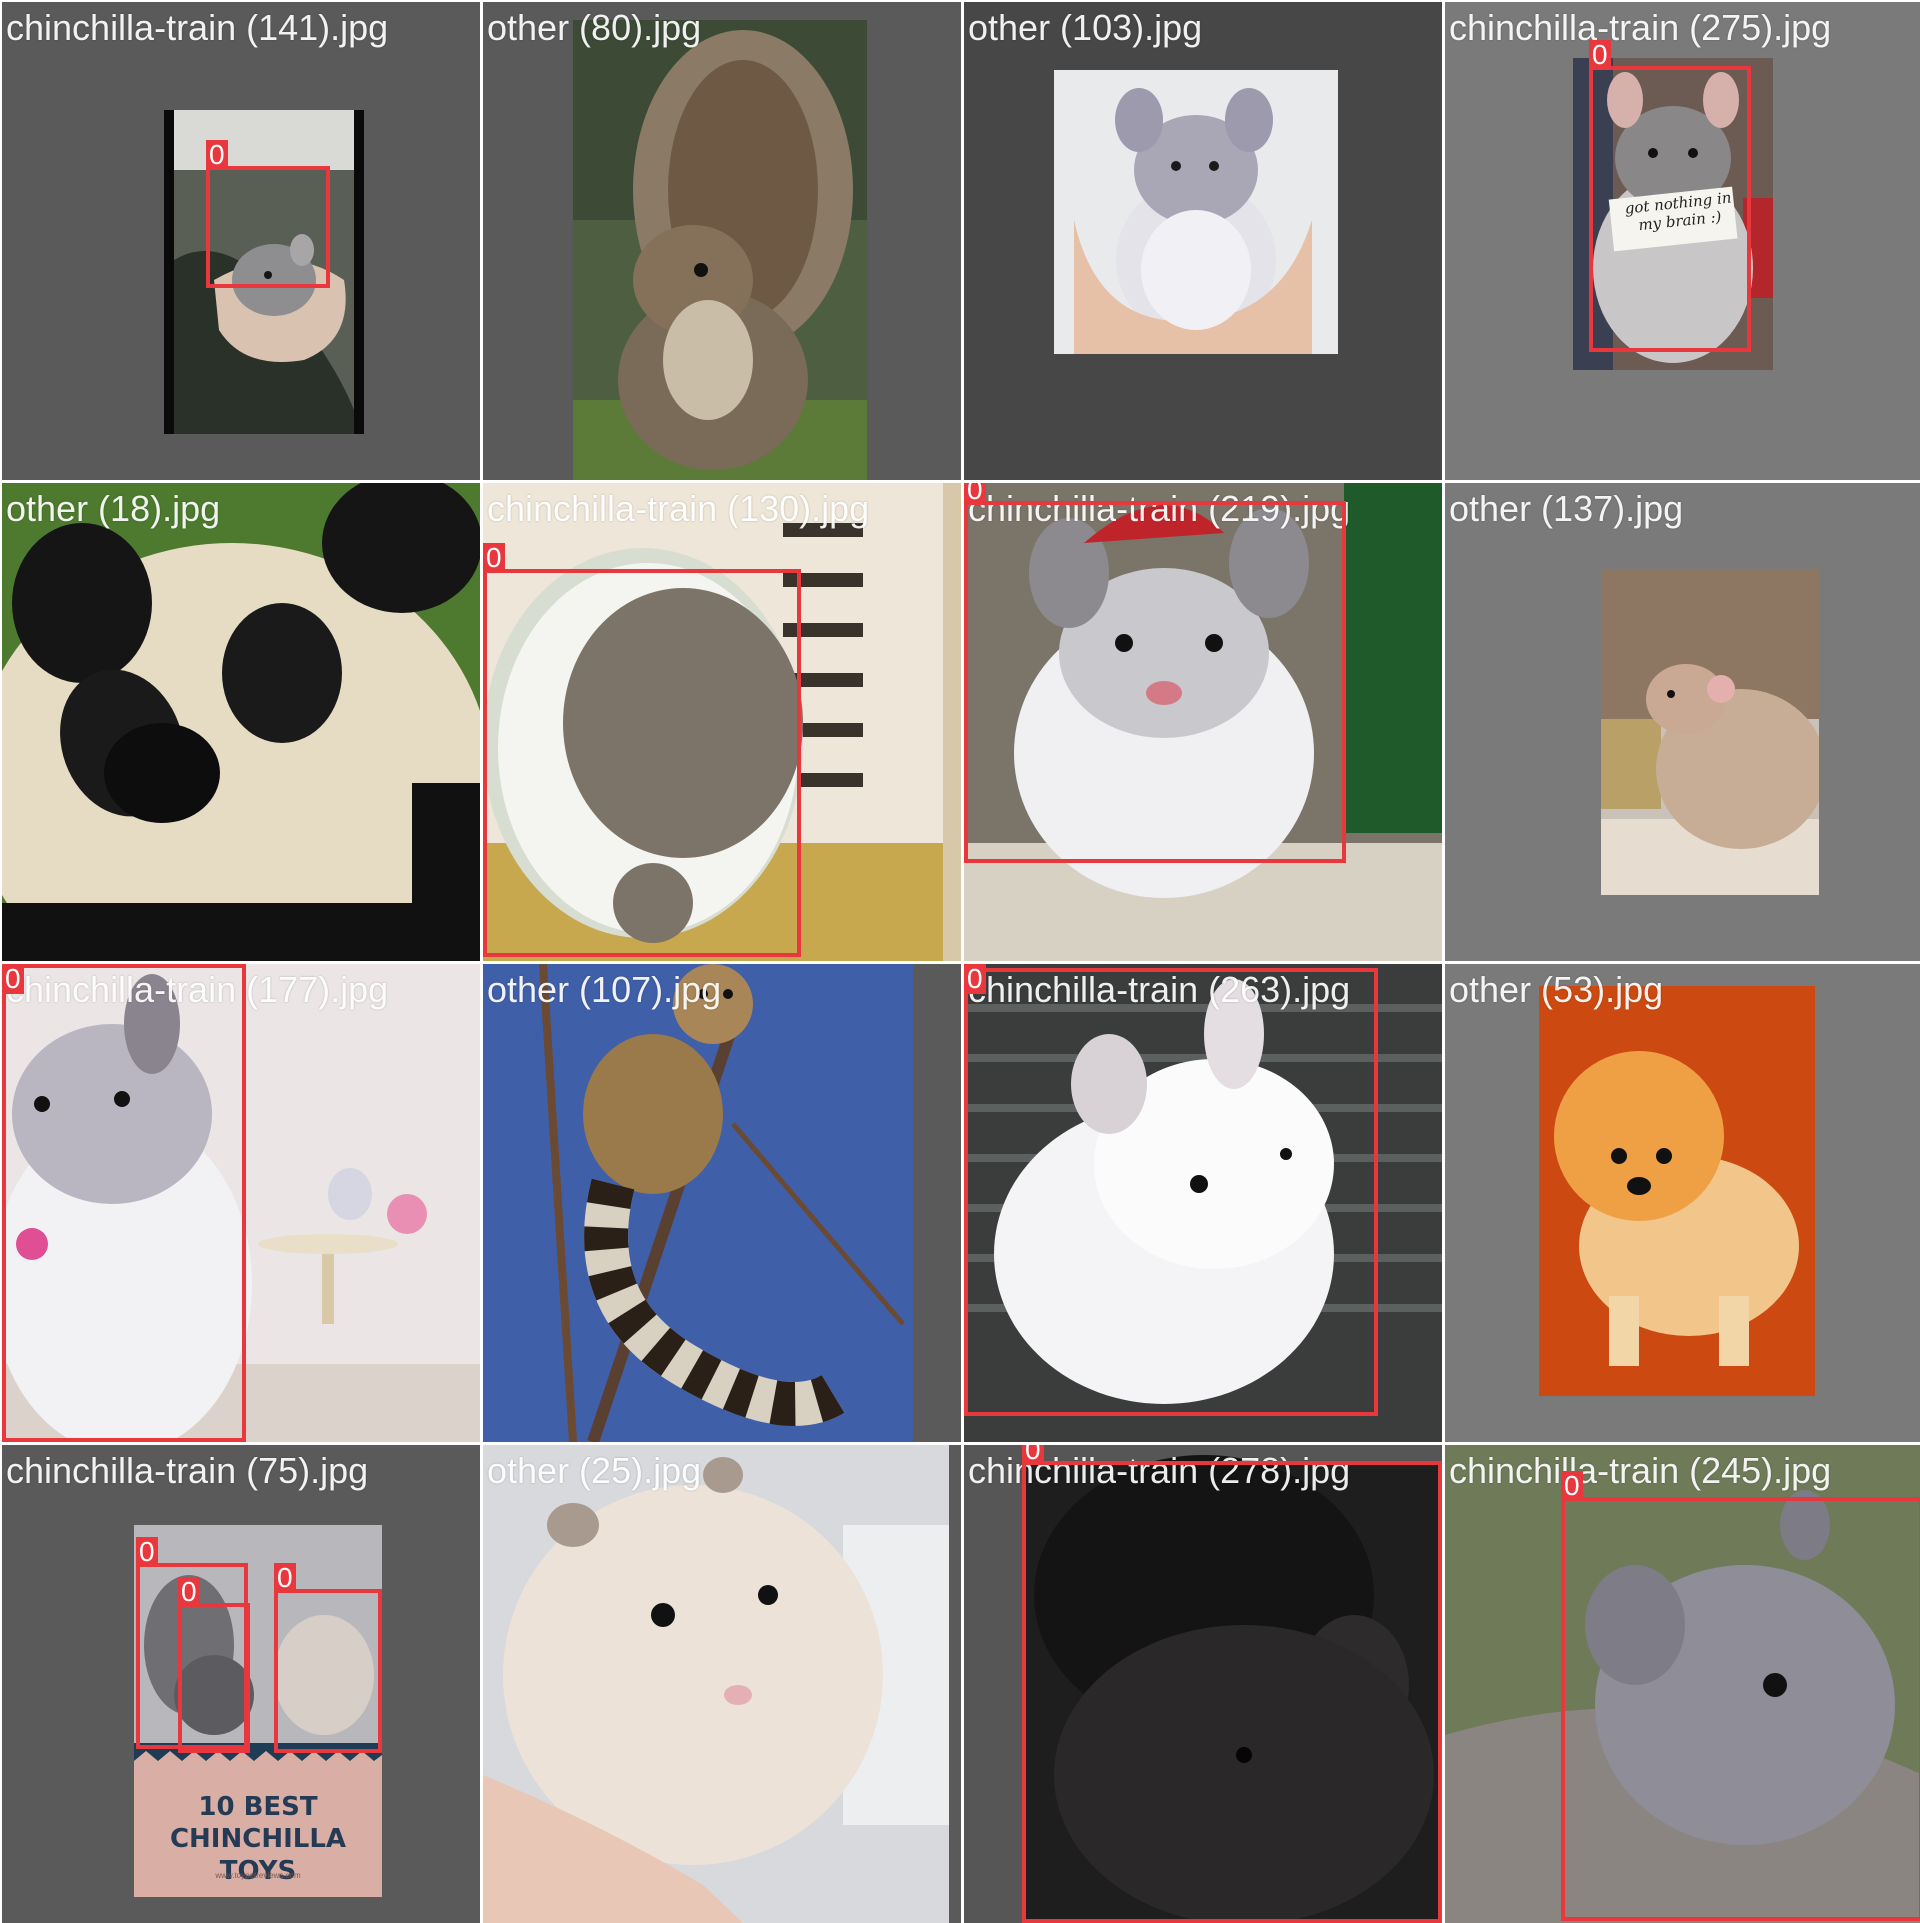 The image size is (1920, 1923). Describe the element at coordinates (258, 1875) in the screenshot. I see `poster-url: www.toypetreviews.com` at that location.